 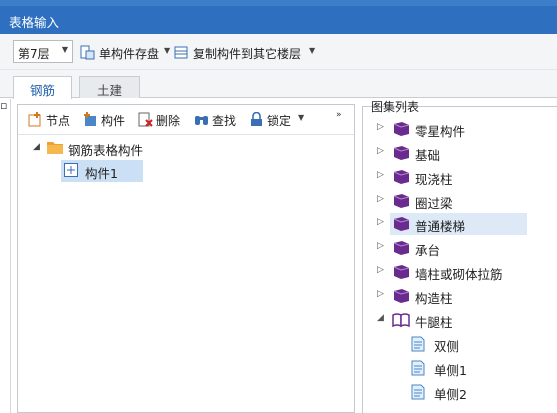 I want to click on more-icon: », so click(x=339, y=115).